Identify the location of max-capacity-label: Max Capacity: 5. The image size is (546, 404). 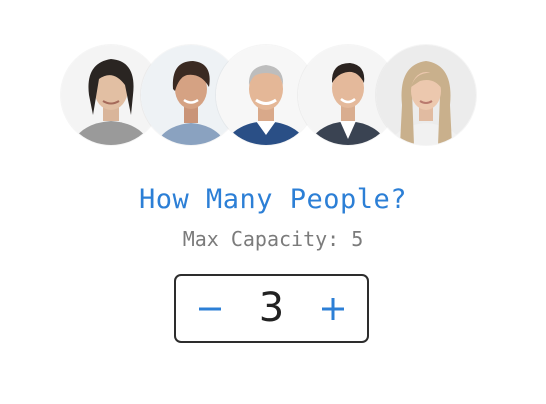
(273, 239).